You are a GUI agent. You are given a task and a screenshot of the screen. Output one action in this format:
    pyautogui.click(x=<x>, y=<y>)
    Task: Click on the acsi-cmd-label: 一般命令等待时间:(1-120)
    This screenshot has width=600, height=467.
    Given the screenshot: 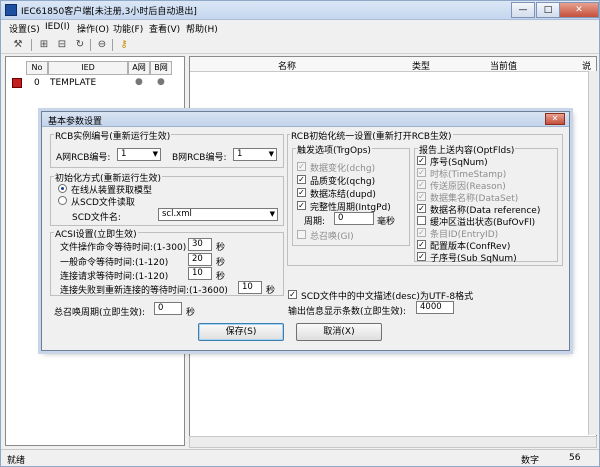 What is the action you would take?
    pyautogui.click(x=114, y=263)
    